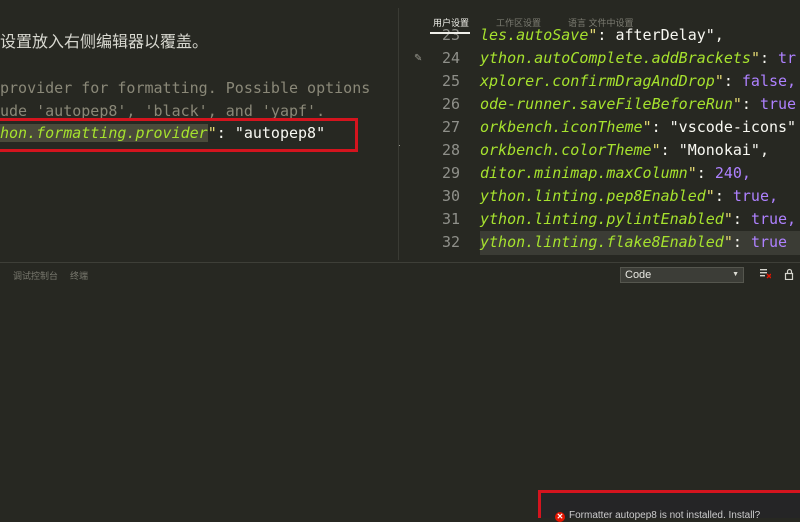 The height and width of the screenshot is (522, 800). I want to click on line-number: 27, so click(450, 127).